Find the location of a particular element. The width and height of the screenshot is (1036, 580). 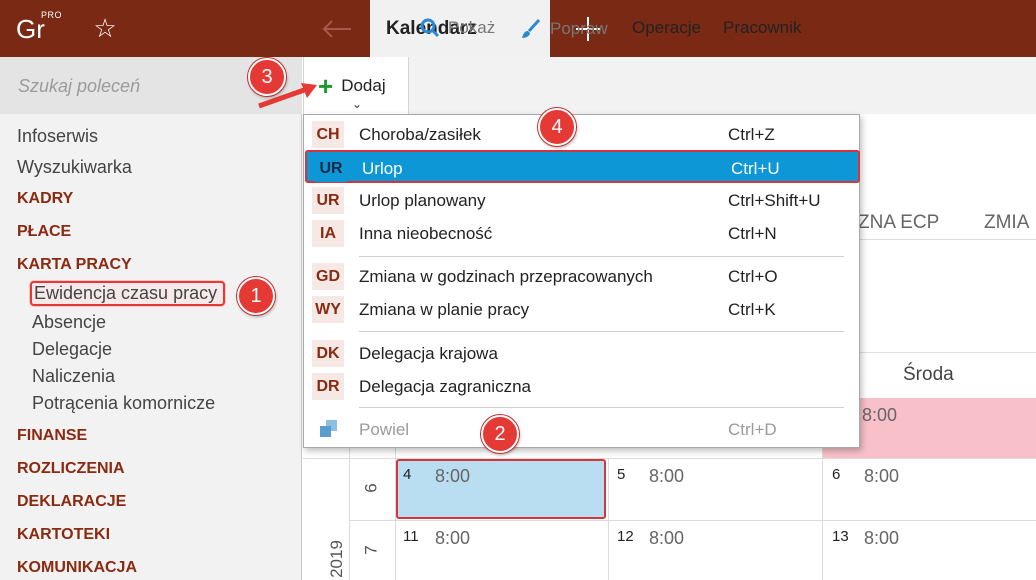

favorites-star-icon: ☆ is located at coordinates (105, 28).